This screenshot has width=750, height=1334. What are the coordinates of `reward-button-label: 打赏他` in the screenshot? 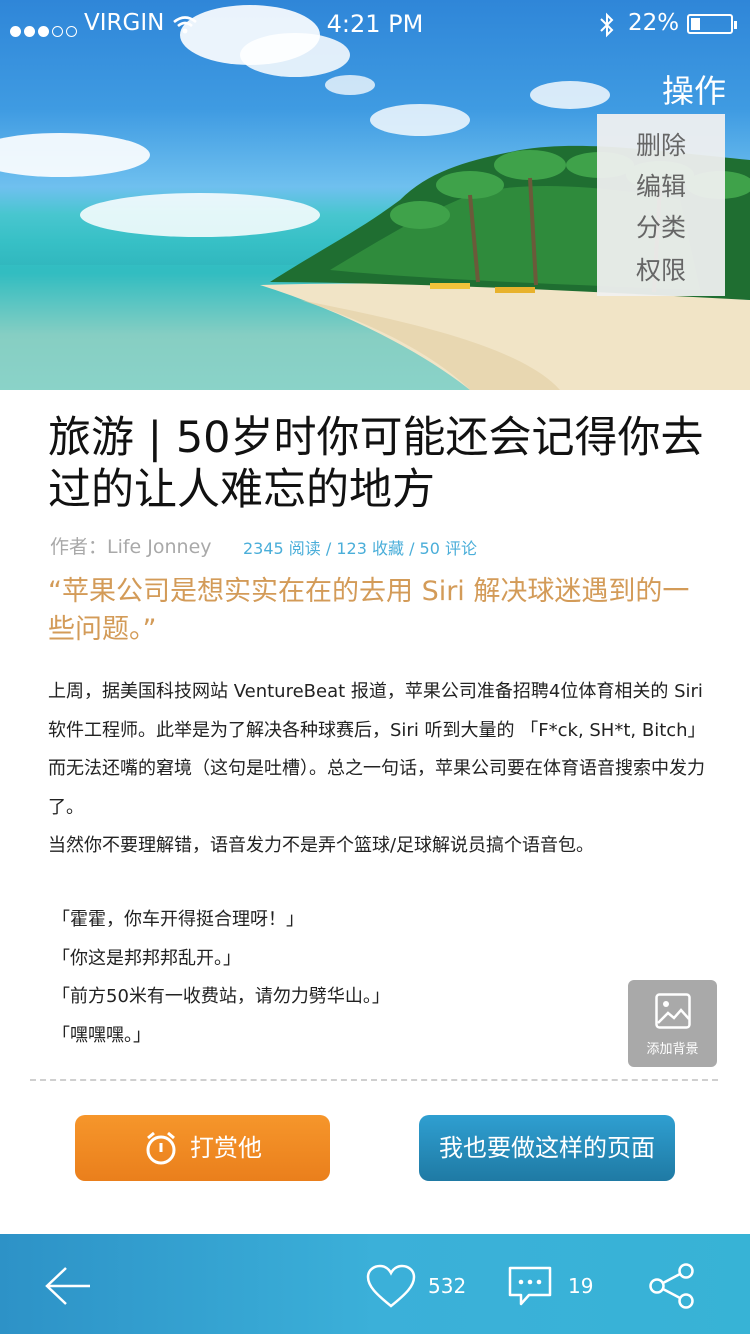 It's located at (226, 1148).